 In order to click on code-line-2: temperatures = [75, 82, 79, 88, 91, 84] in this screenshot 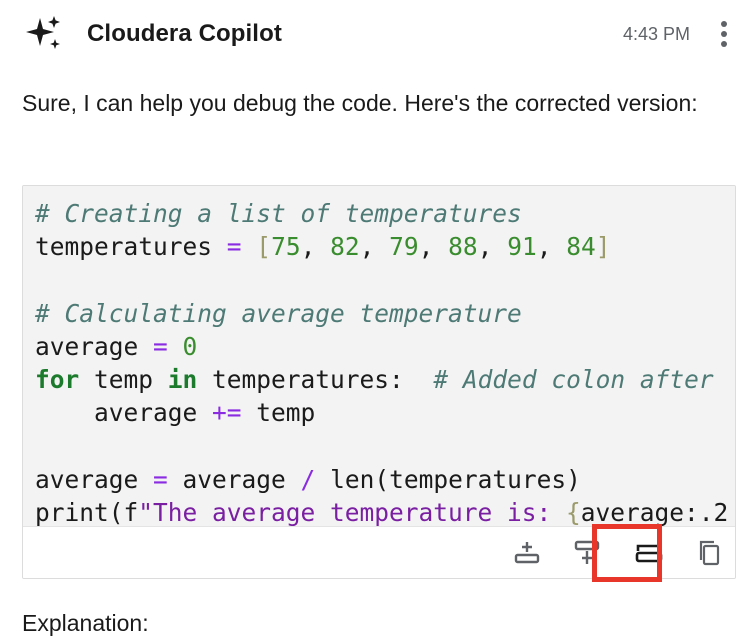, I will do `click(323, 247)`.